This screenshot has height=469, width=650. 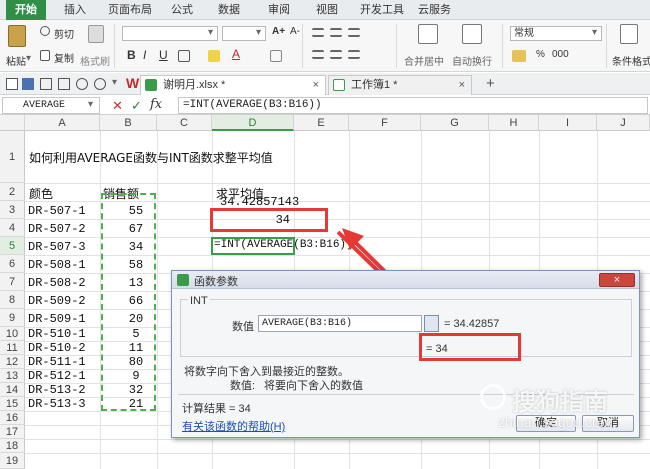 What do you see at coordinates (216, 409) in the screenshot?
I see `calculation-result: 计算结果 = 34` at bounding box center [216, 409].